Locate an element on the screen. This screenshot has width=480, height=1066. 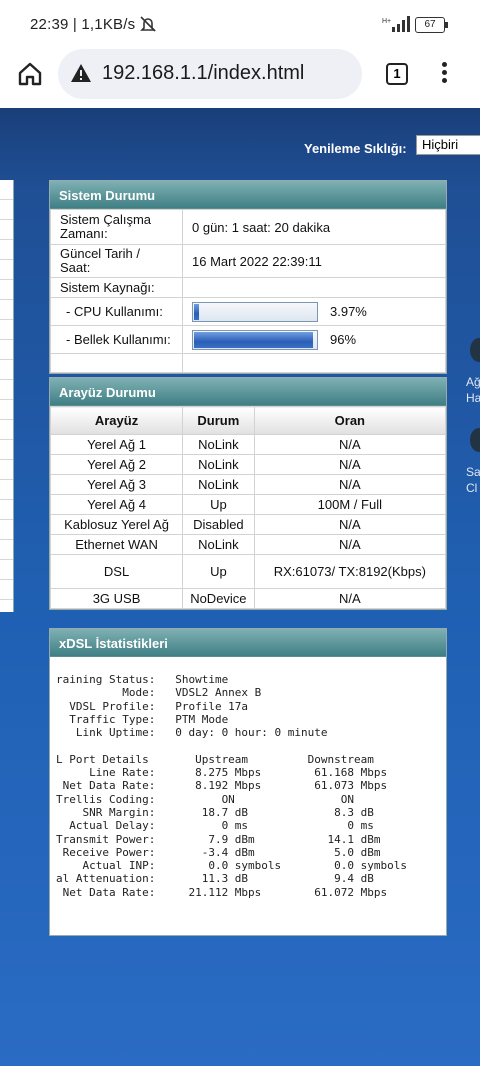
table-row: DSL Up RX:61073/ TX:8192(Kbps) is located at coordinates (248, 571).